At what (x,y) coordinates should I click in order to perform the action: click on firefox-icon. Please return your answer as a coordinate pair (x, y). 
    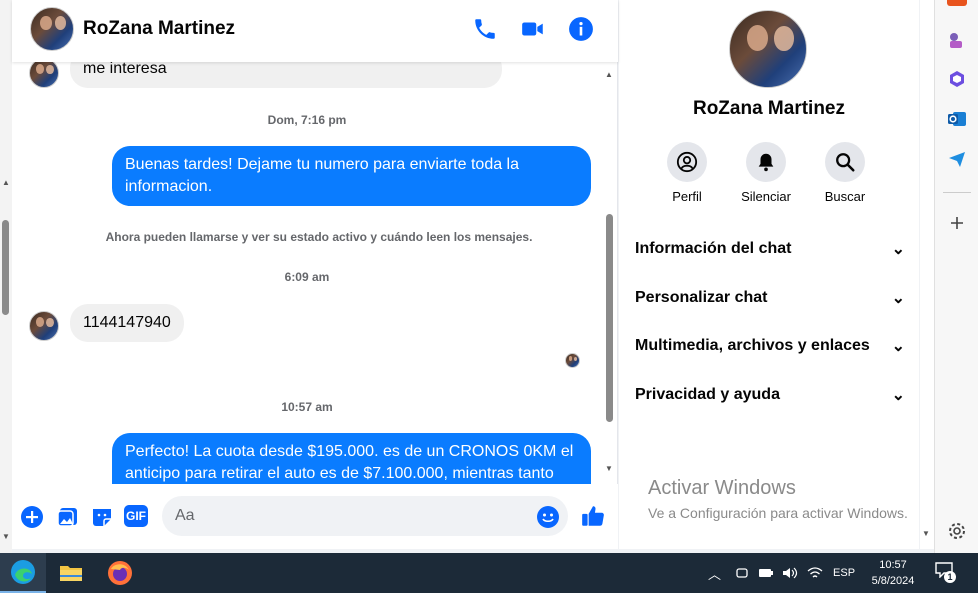
    Looking at the image, I should click on (120, 573).